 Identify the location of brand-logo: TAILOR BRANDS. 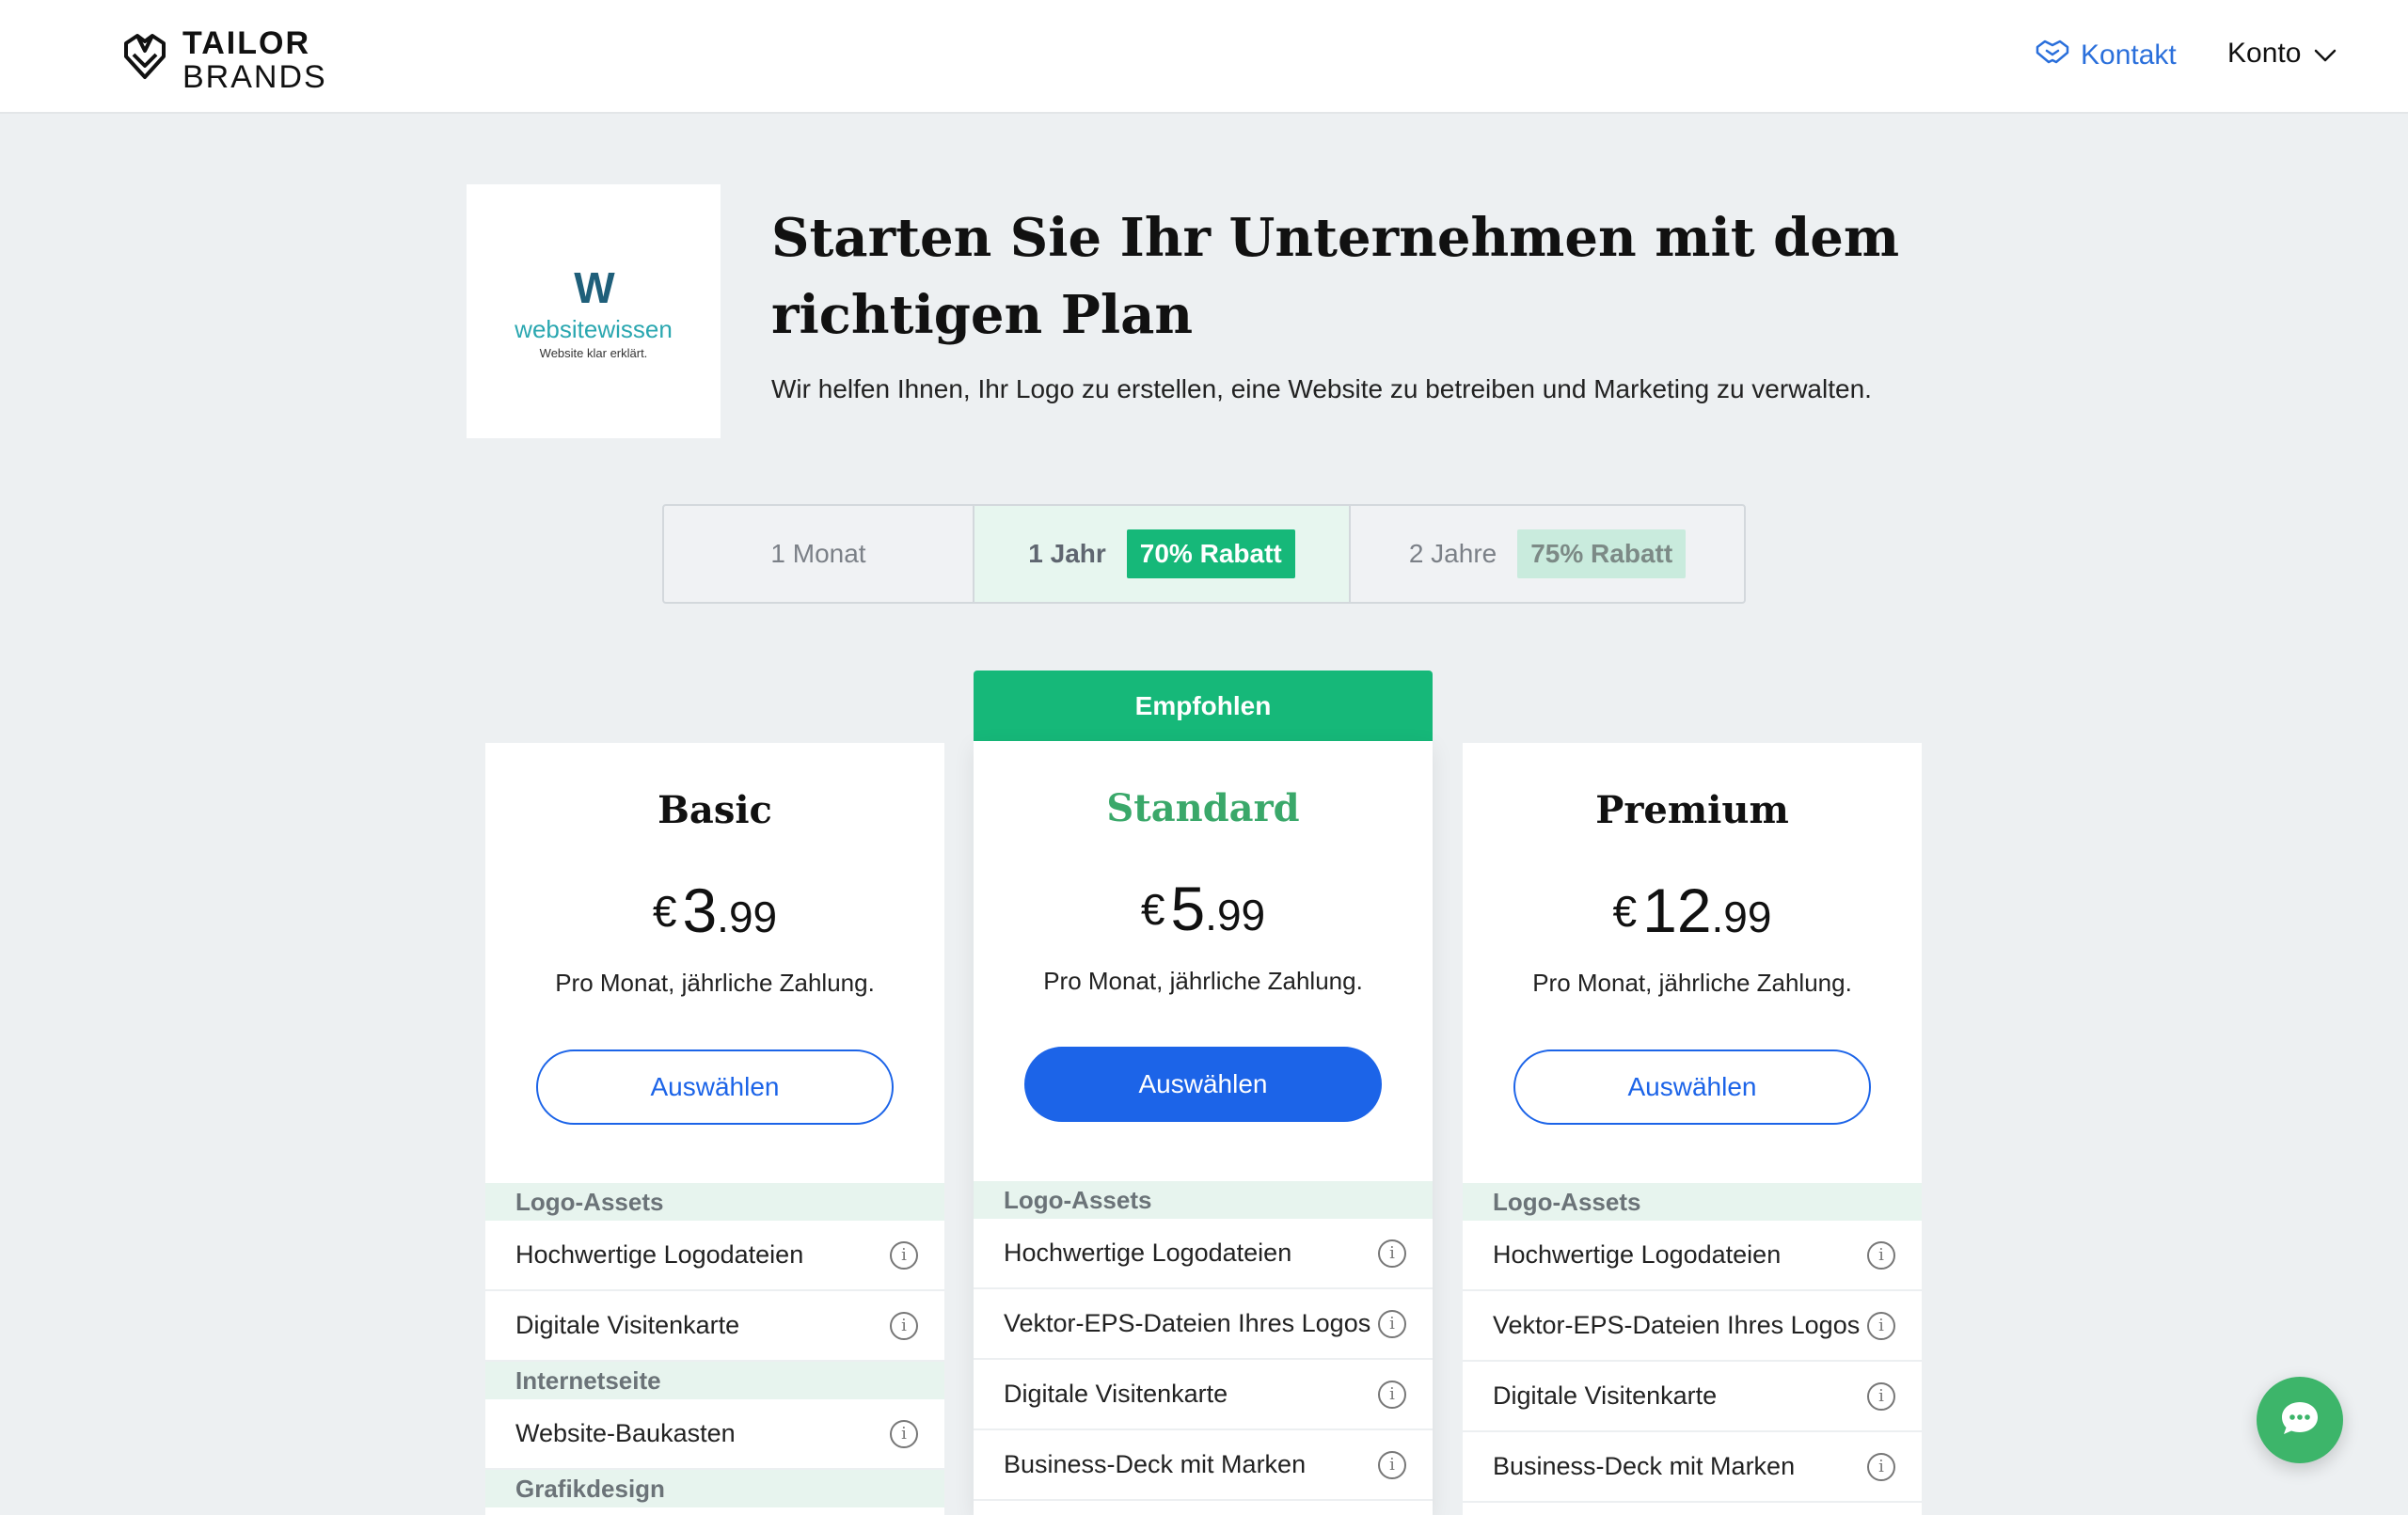
(222, 60).